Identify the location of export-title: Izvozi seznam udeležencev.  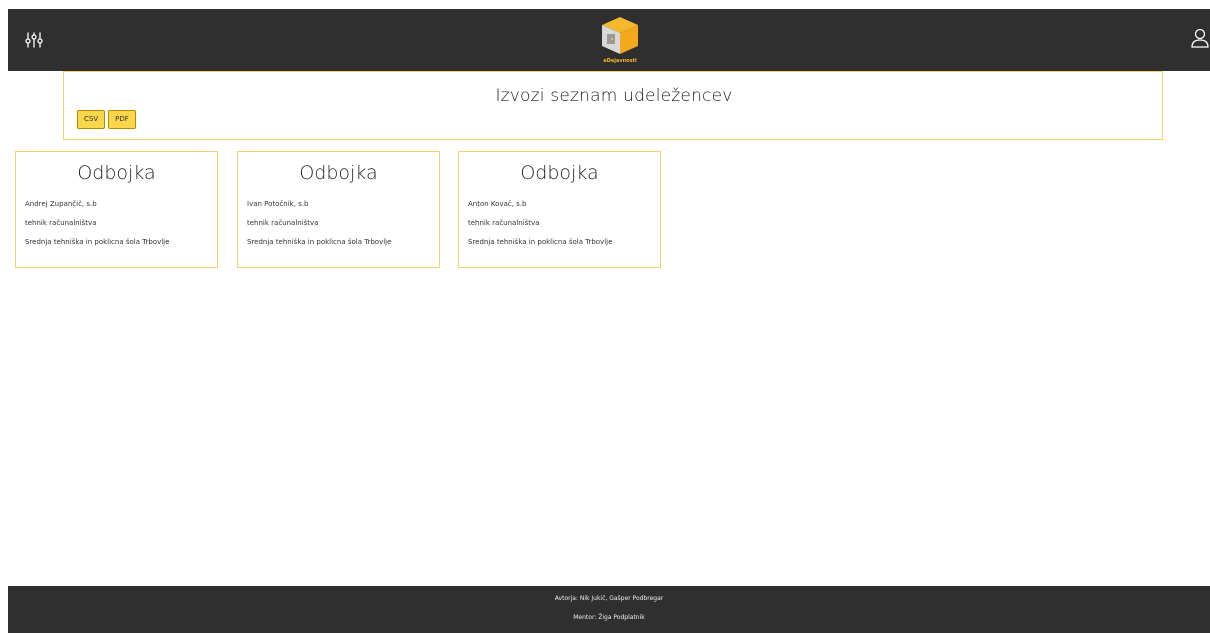
(614, 96).